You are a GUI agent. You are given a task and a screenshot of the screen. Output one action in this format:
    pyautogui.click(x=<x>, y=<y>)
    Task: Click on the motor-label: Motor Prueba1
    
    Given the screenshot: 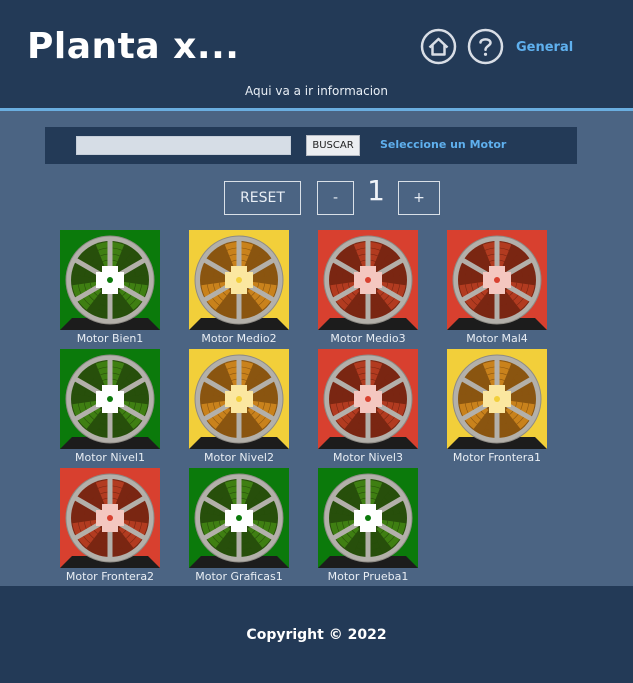 What is the action you would take?
    pyautogui.click(x=368, y=576)
    